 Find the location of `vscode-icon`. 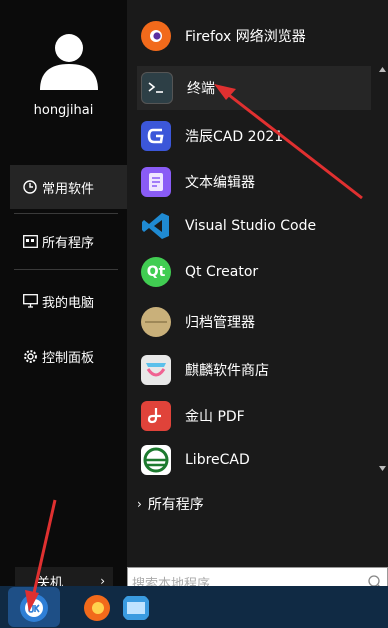

vscode-icon is located at coordinates (156, 226).